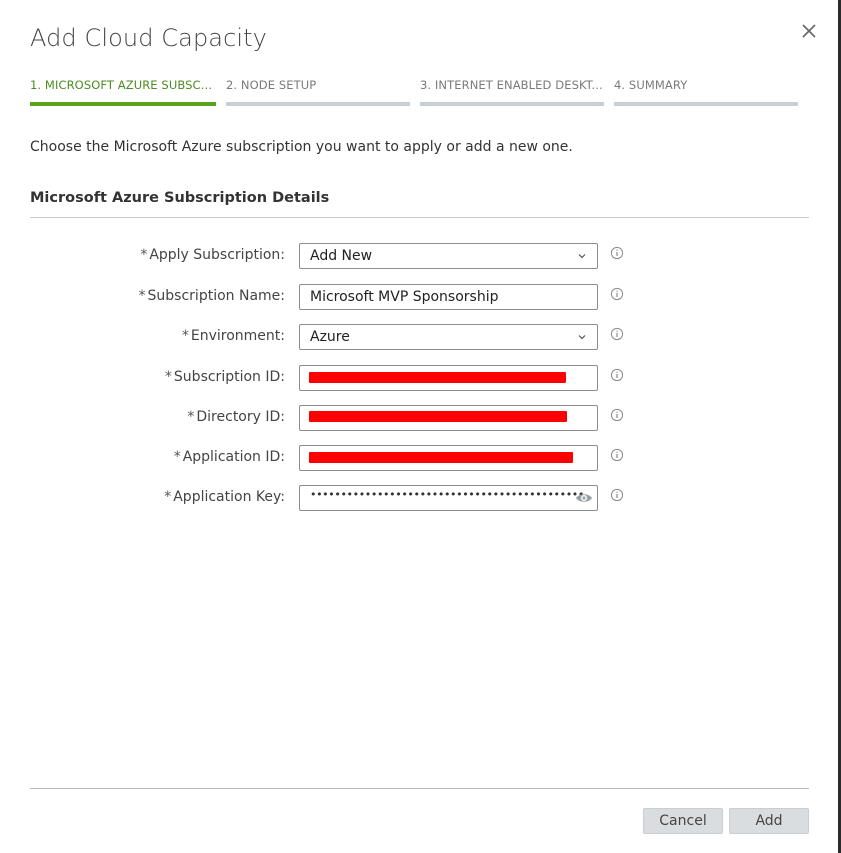  Describe the element at coordinates (229, 457) in the screenshot. I see `application-id-label: * Application ID:` at that location.